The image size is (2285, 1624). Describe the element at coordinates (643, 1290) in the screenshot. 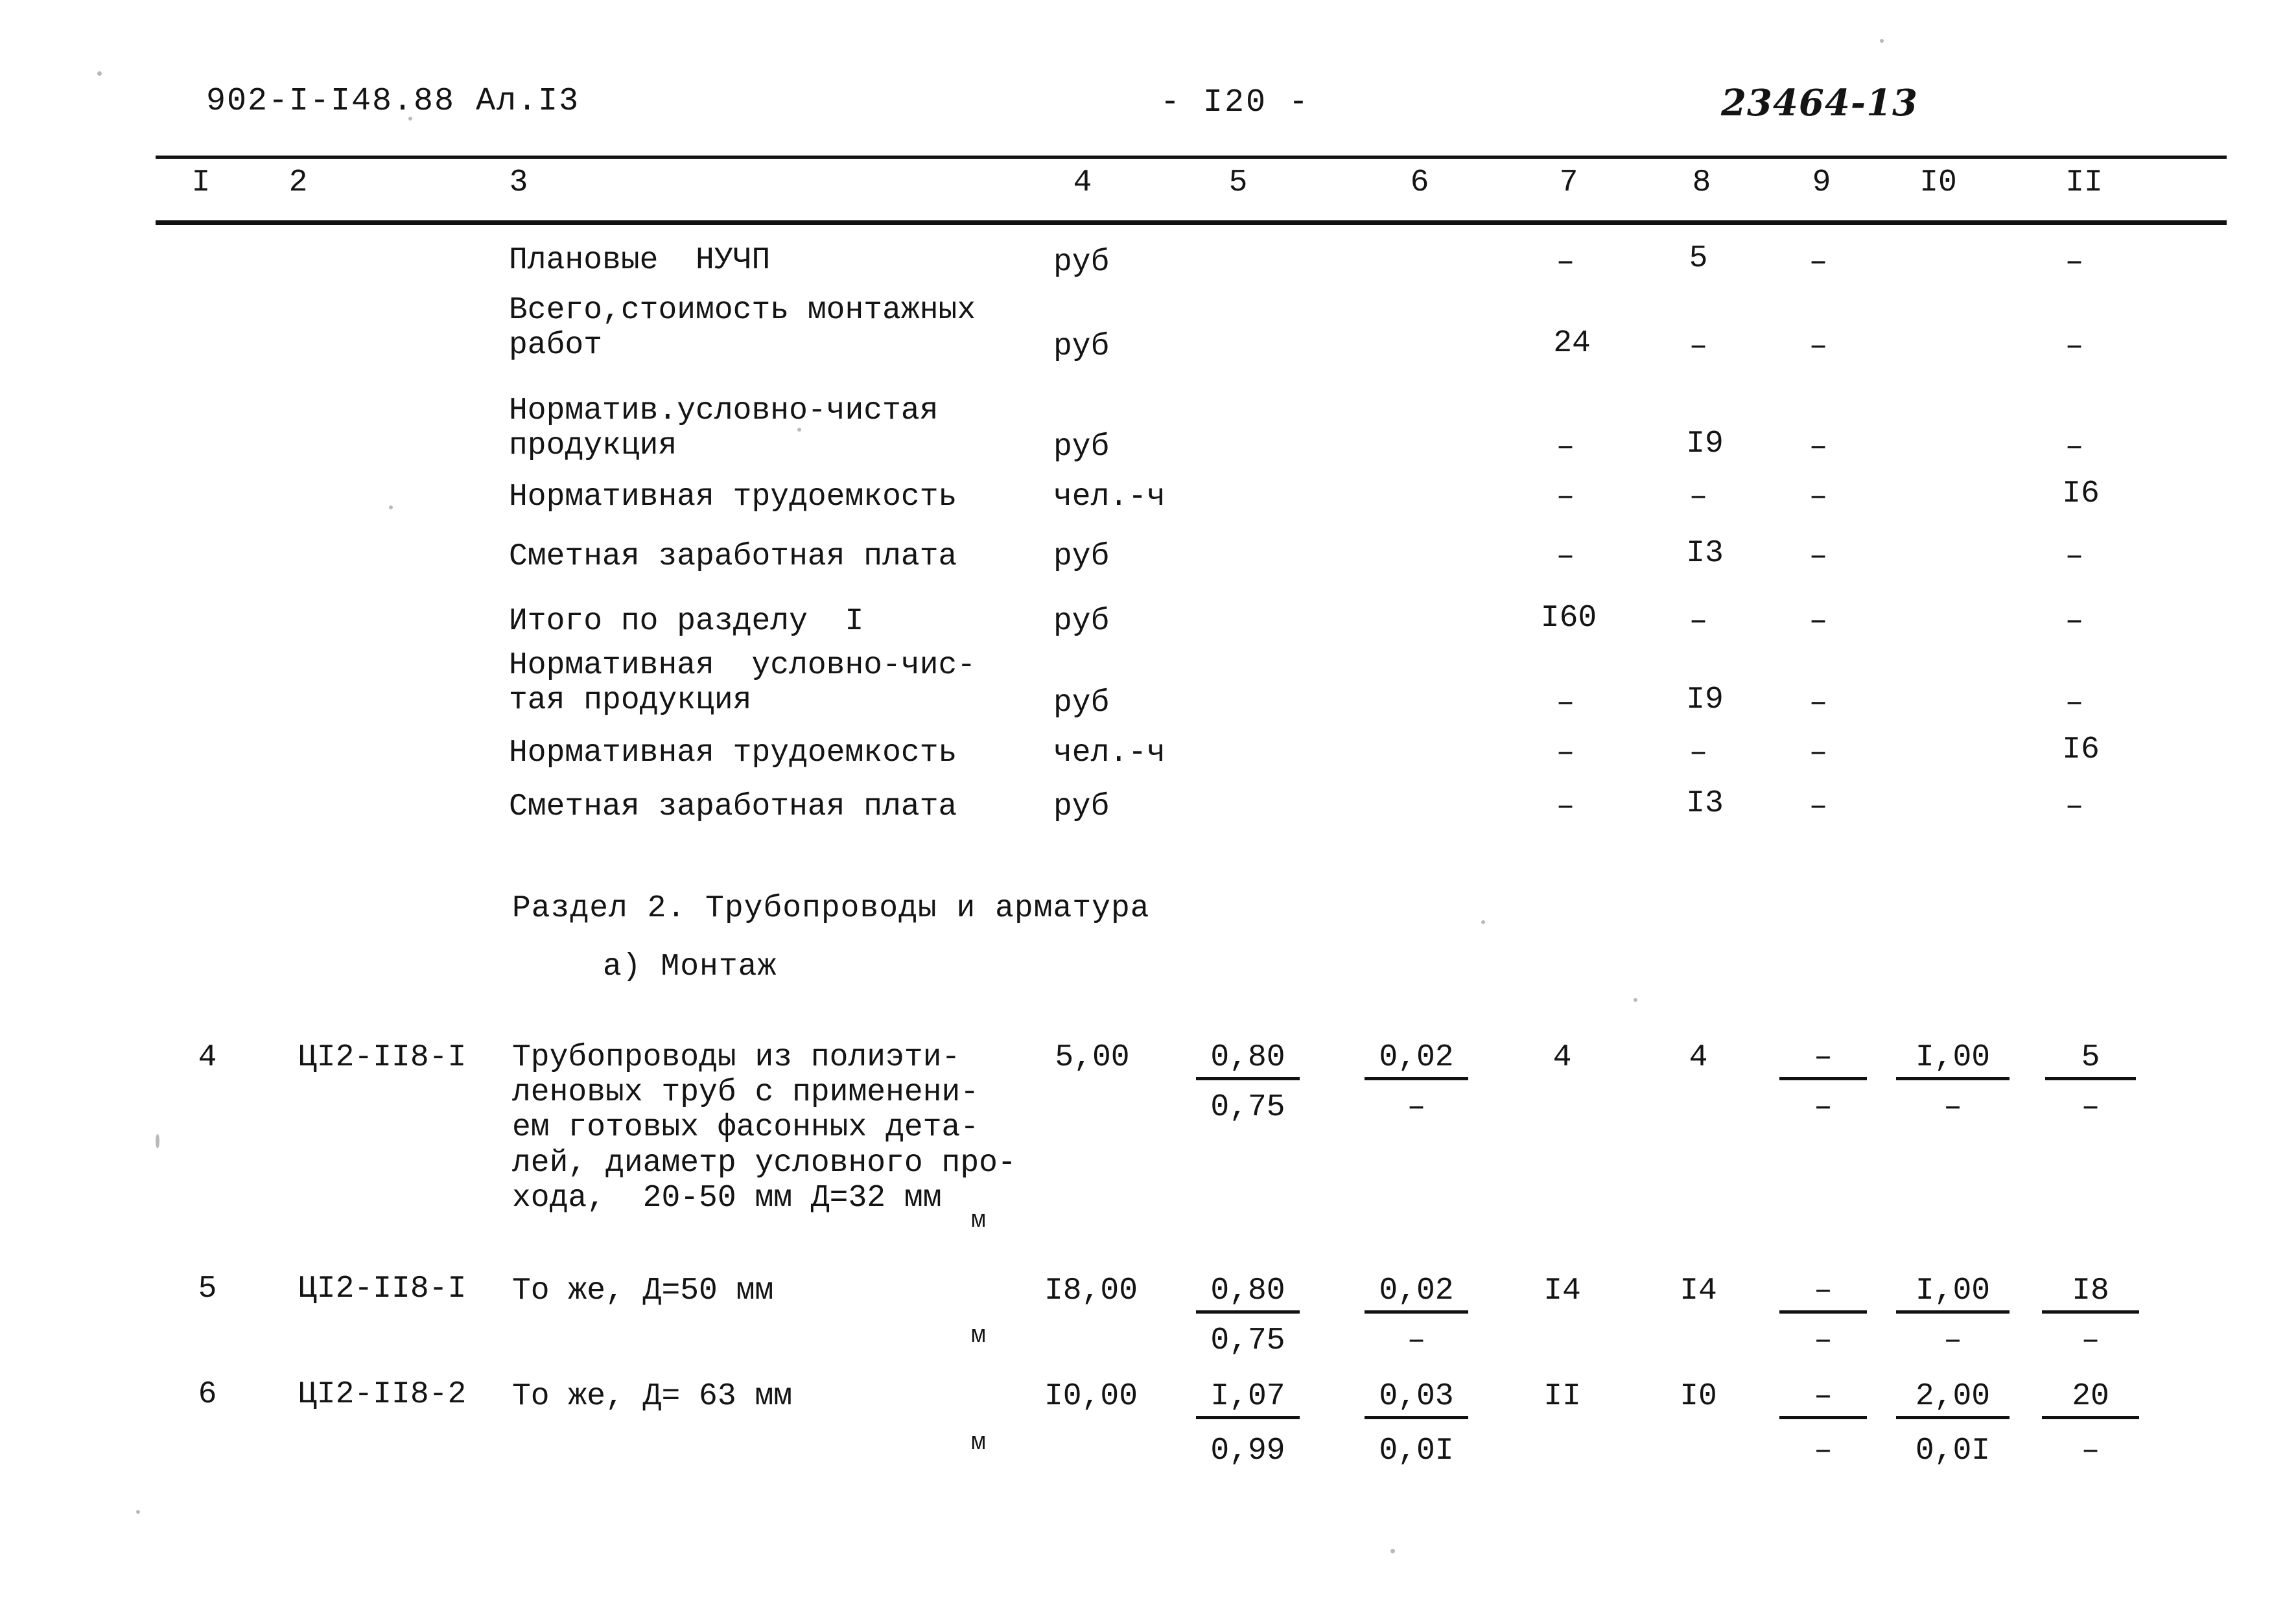

I see `item-row-description: То же, Д=50 мм` at that location.